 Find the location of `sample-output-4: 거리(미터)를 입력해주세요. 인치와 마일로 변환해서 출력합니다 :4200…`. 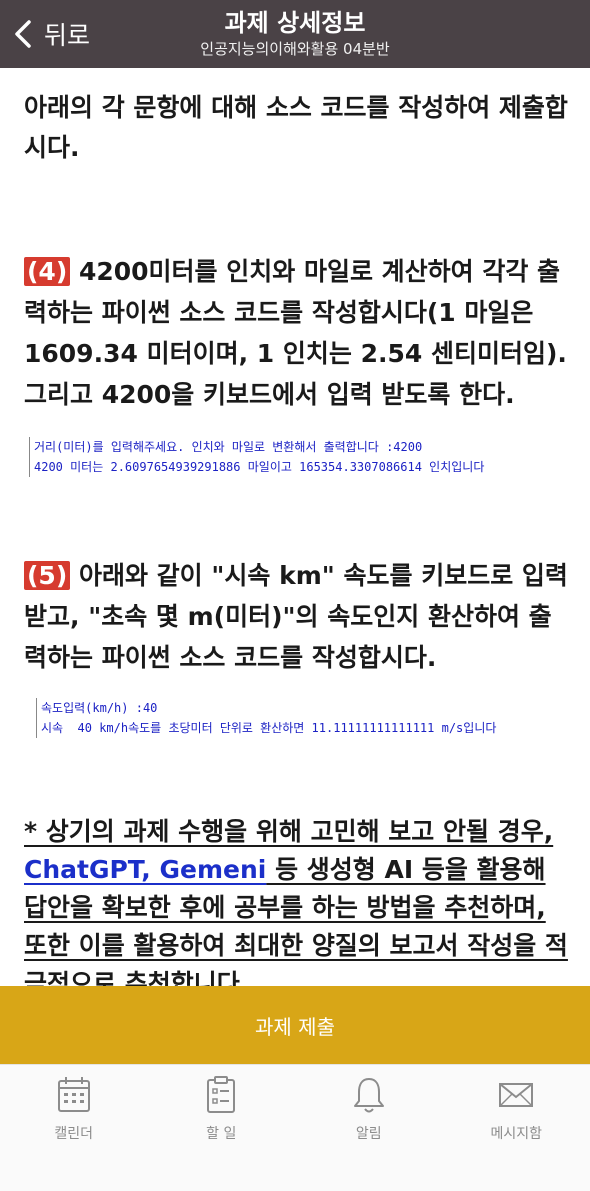

sample-output-4: 거리(미터)를 입력해주세요. 인치와 마일로 변환해서 출력합니다 :4200… is located at coordinates (300, 457).